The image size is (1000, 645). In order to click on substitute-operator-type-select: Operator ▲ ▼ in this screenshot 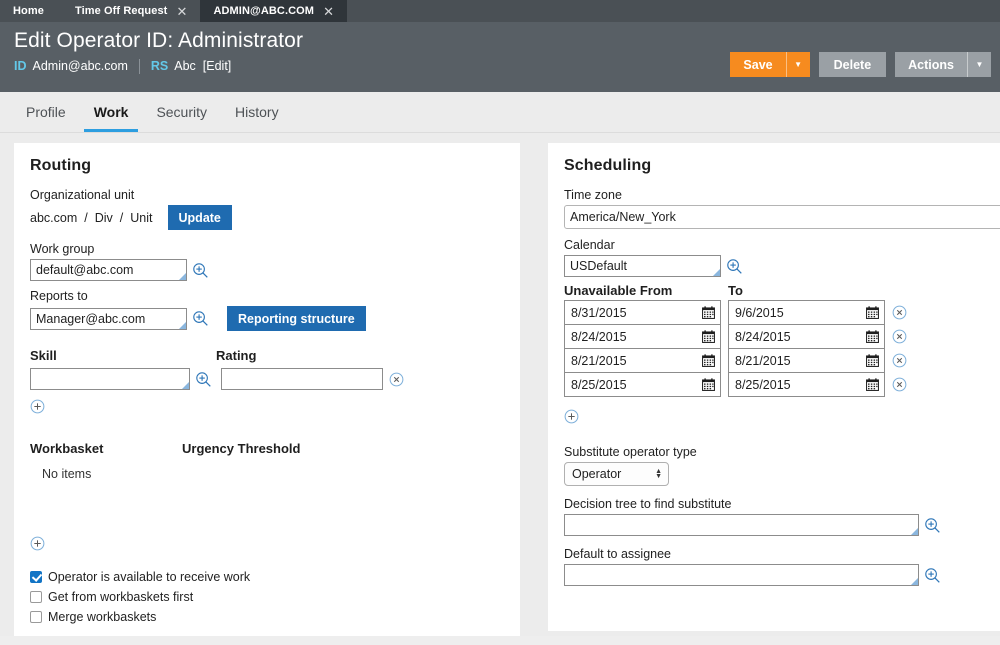, I will do `click(616, 474)`.